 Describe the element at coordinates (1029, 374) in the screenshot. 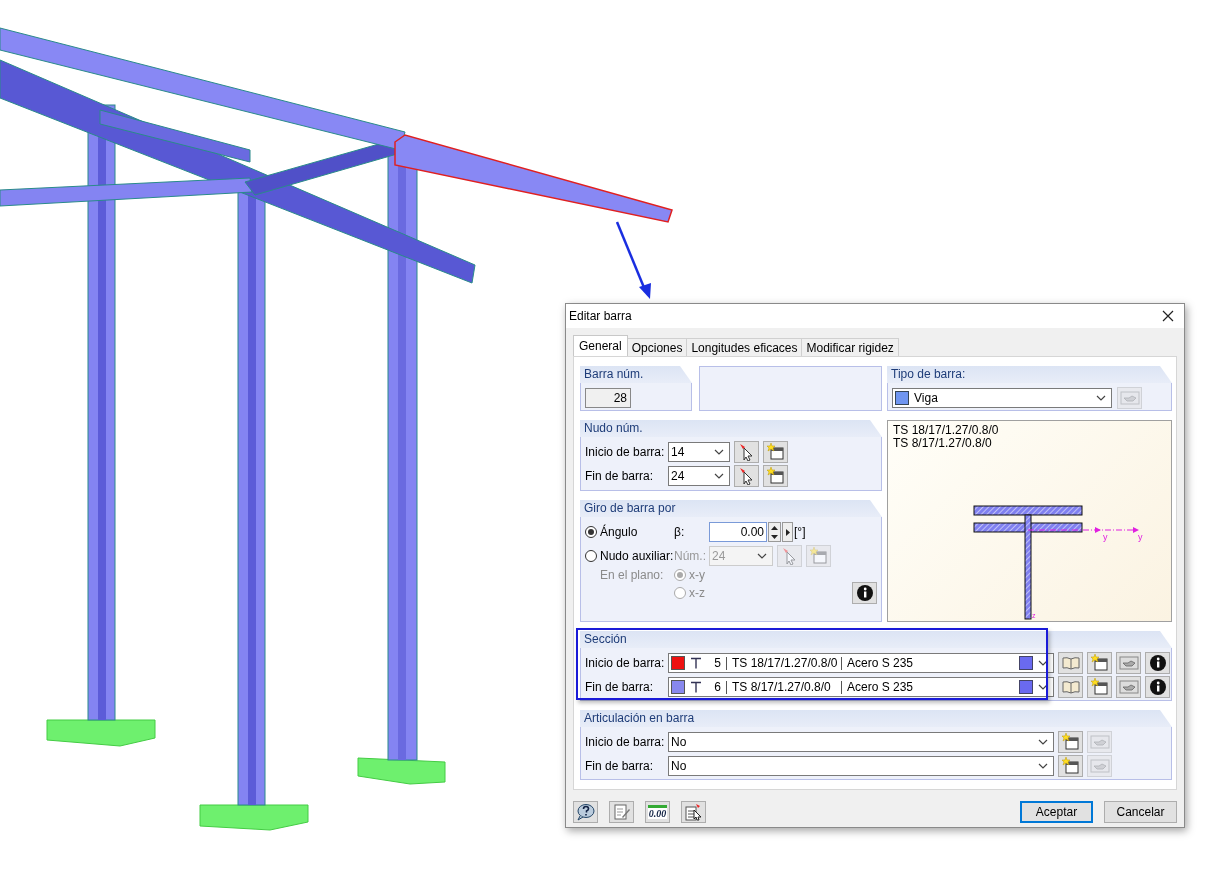

I see `group-title: Tipo de barra:` at that location.